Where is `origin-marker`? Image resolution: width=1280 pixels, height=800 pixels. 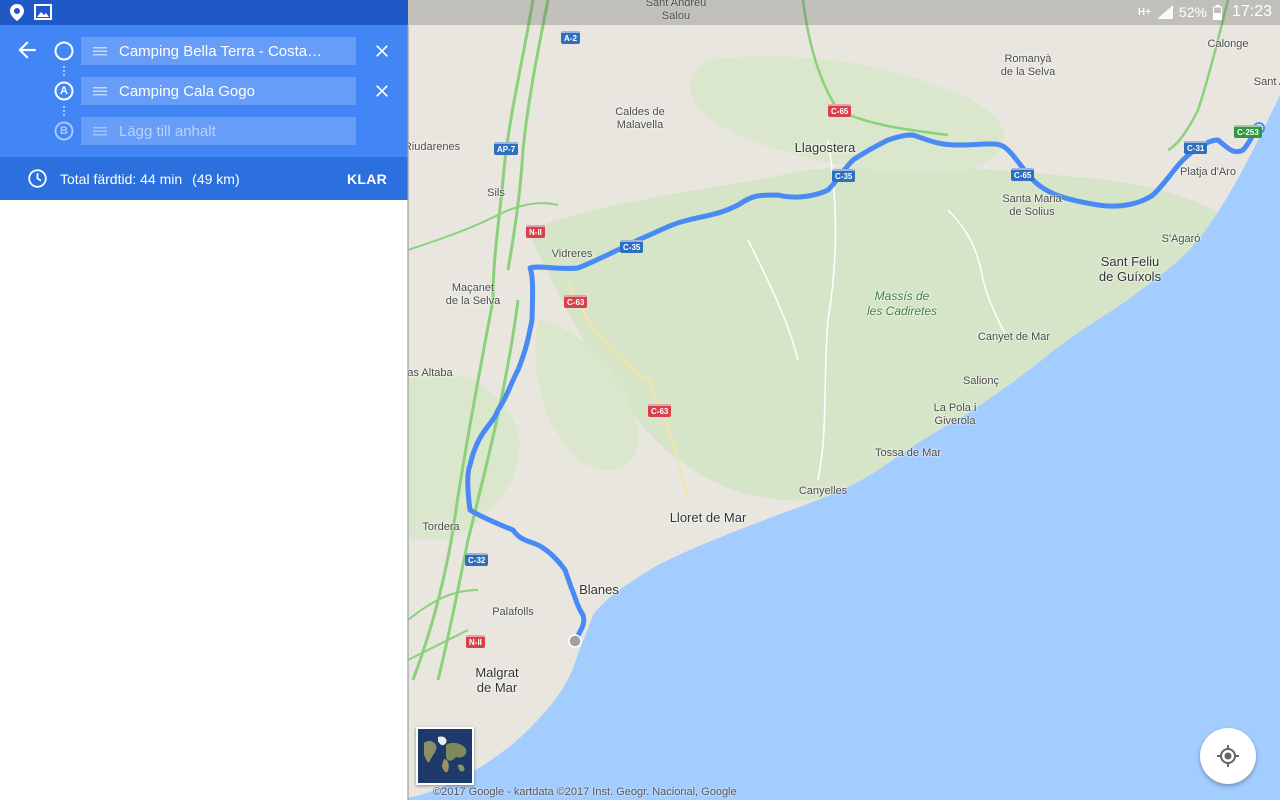 origin-marker is located at coordinates (575, 641).